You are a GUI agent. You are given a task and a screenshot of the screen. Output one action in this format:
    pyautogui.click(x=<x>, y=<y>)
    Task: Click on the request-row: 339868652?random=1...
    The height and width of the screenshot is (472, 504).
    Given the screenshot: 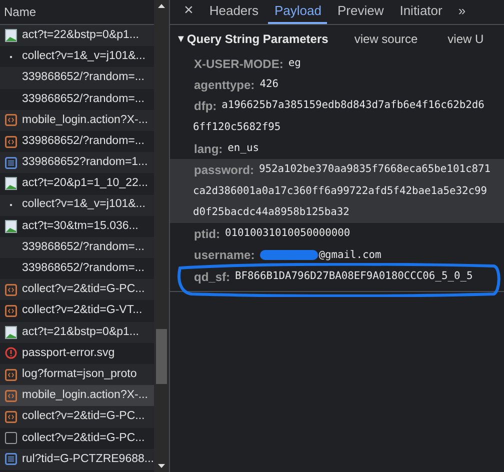 What is the action you would take?
    pyautogui.click(x=77, y=163)
    